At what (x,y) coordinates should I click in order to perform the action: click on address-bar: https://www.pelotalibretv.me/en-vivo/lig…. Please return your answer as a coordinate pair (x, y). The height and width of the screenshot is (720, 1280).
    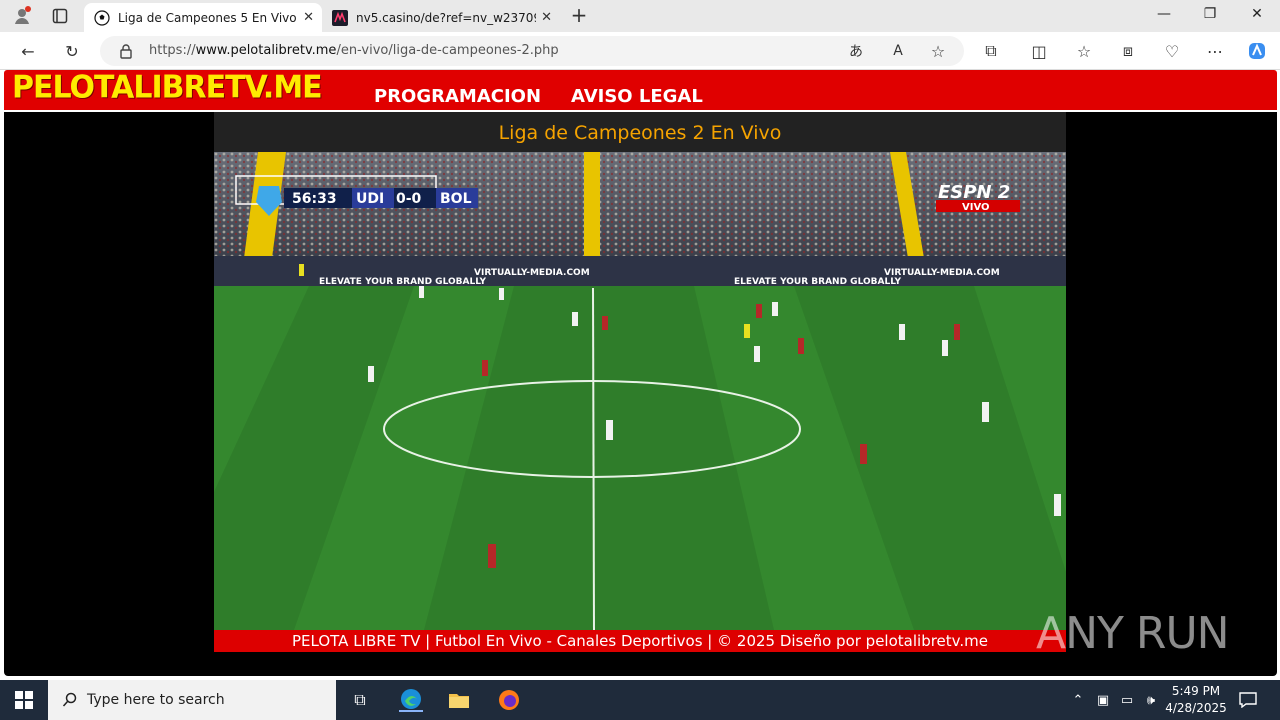
    Looking at the image, I should click on (532, 51).